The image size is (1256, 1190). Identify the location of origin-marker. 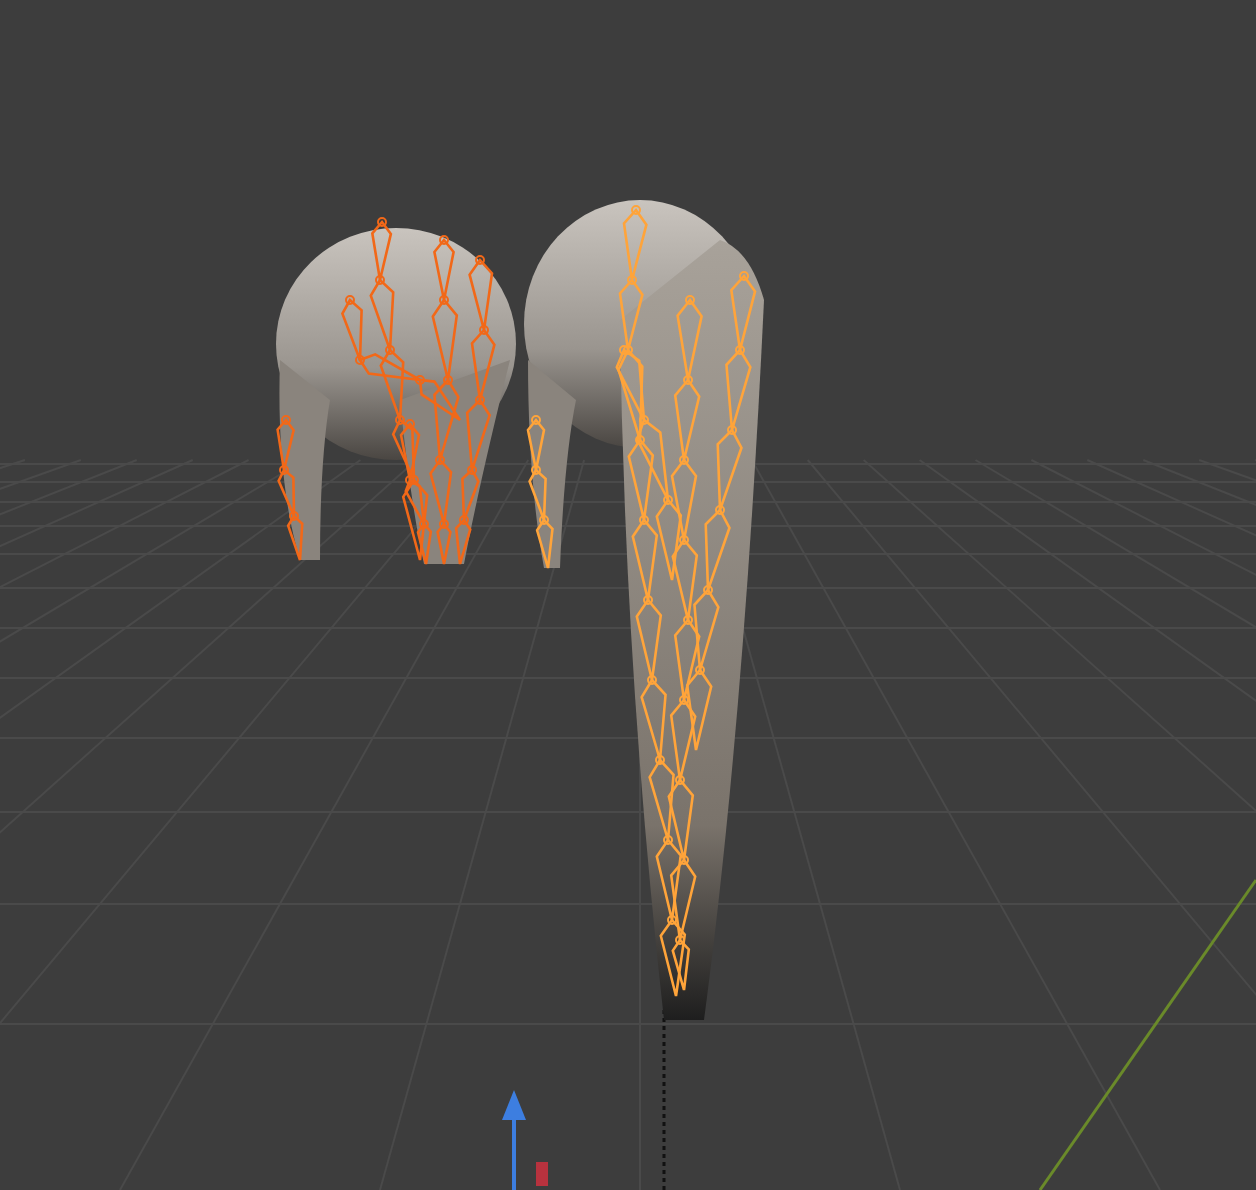
(542, 1174).